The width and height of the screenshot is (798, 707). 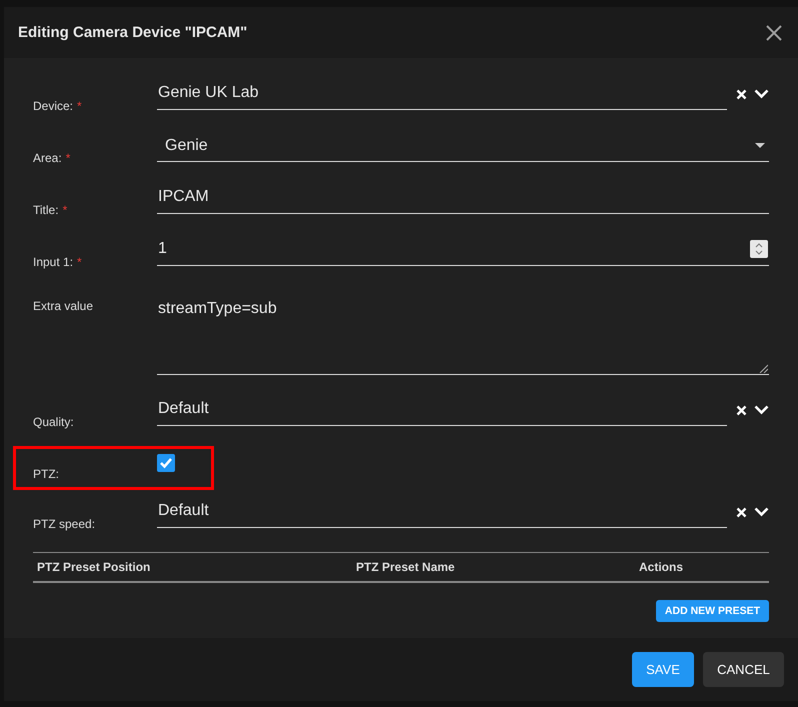 What do you see at coordinates (442, 96) in the screenshot?
I see `select-field: Genie UK Lab` at bounding box center [442, 96].